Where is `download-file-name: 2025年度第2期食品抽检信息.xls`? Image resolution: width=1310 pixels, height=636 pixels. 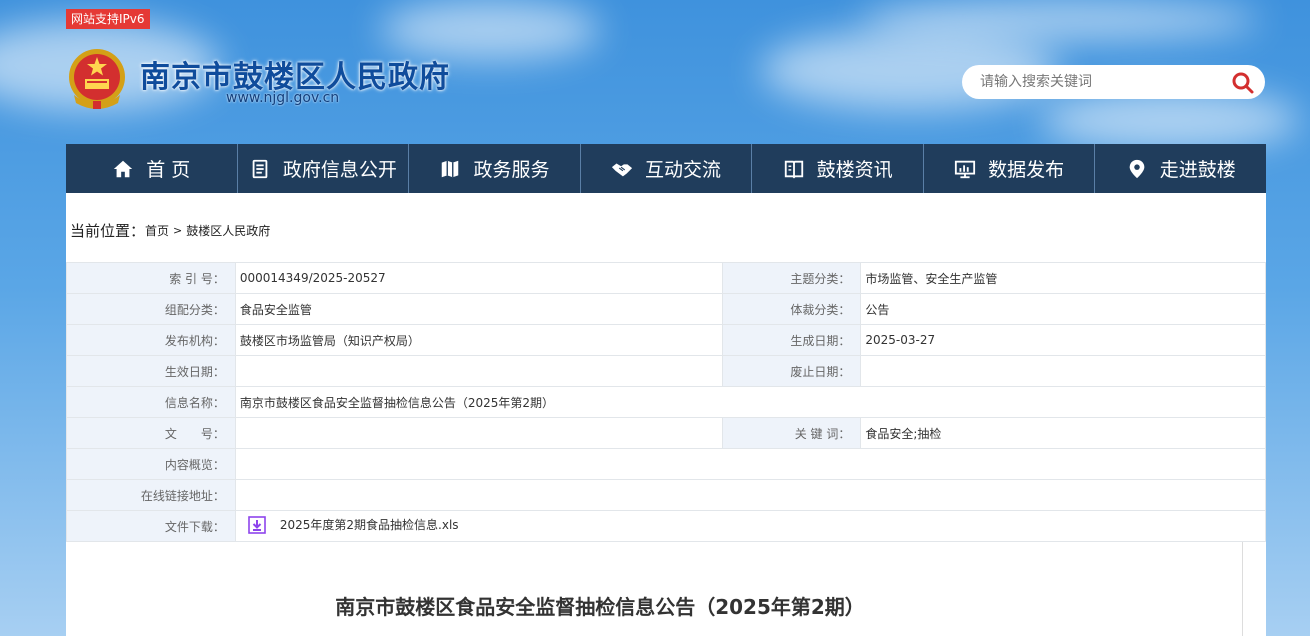 download-file-name: 2025年度第2期食品抽检信息.xls is located at coordinates (369, 525).